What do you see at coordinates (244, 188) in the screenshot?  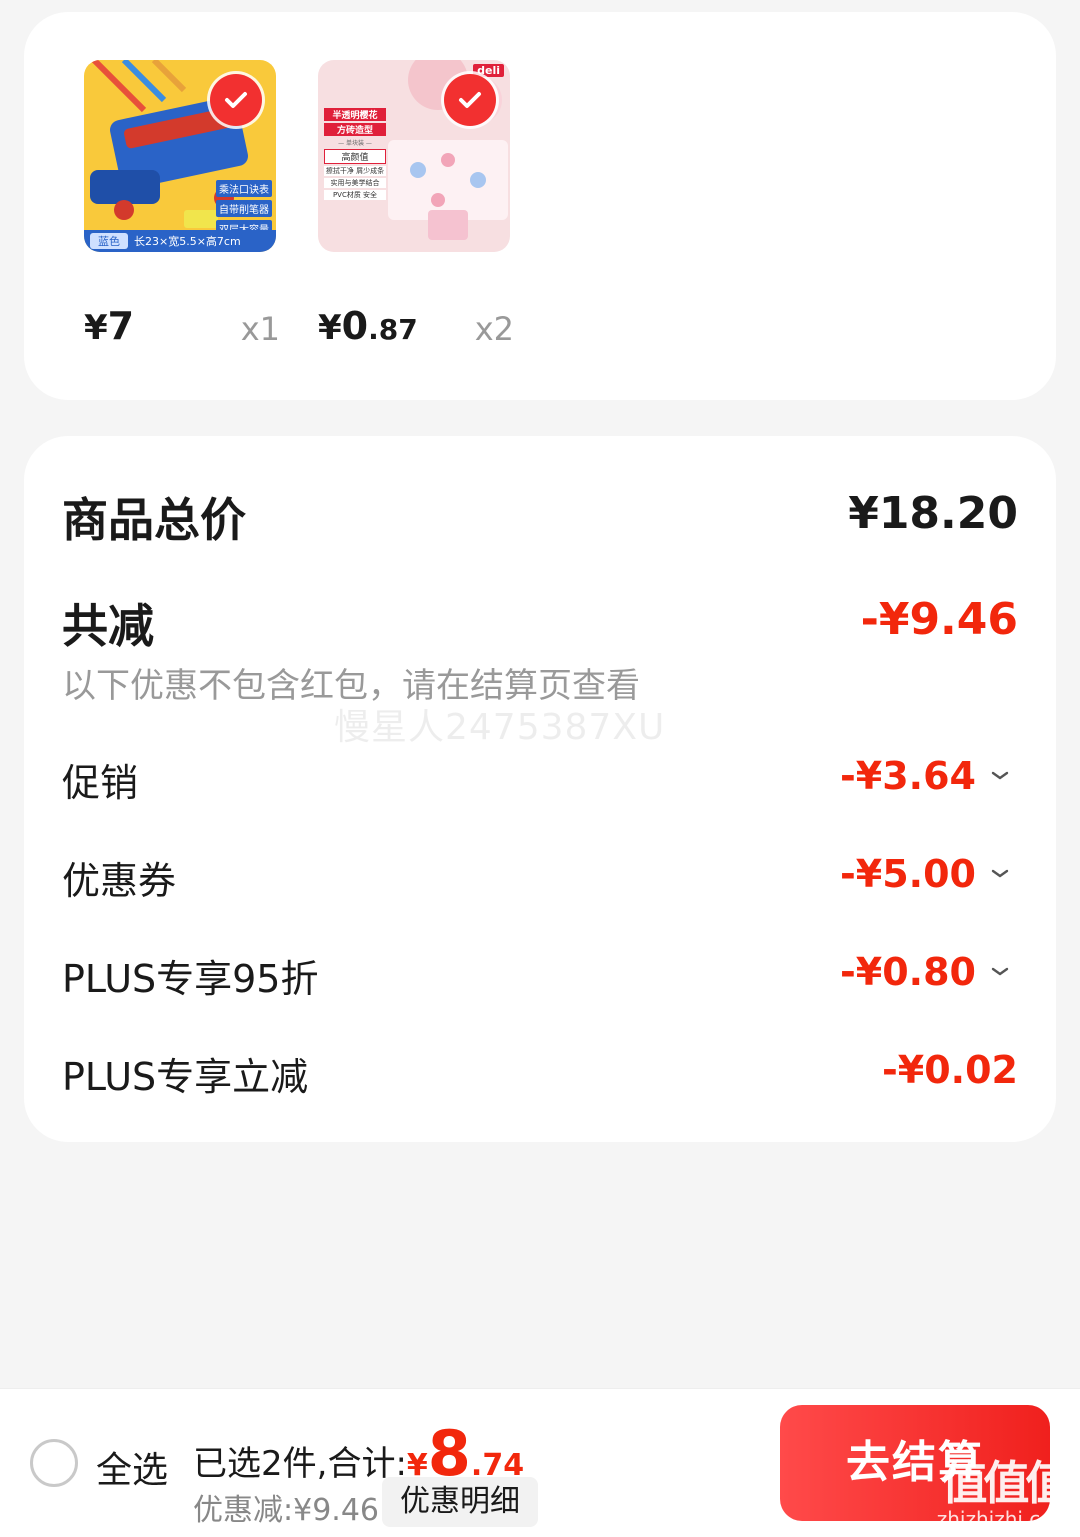 I see `thumb-label: 乘法口诀表` at bounding box center [244, 188].